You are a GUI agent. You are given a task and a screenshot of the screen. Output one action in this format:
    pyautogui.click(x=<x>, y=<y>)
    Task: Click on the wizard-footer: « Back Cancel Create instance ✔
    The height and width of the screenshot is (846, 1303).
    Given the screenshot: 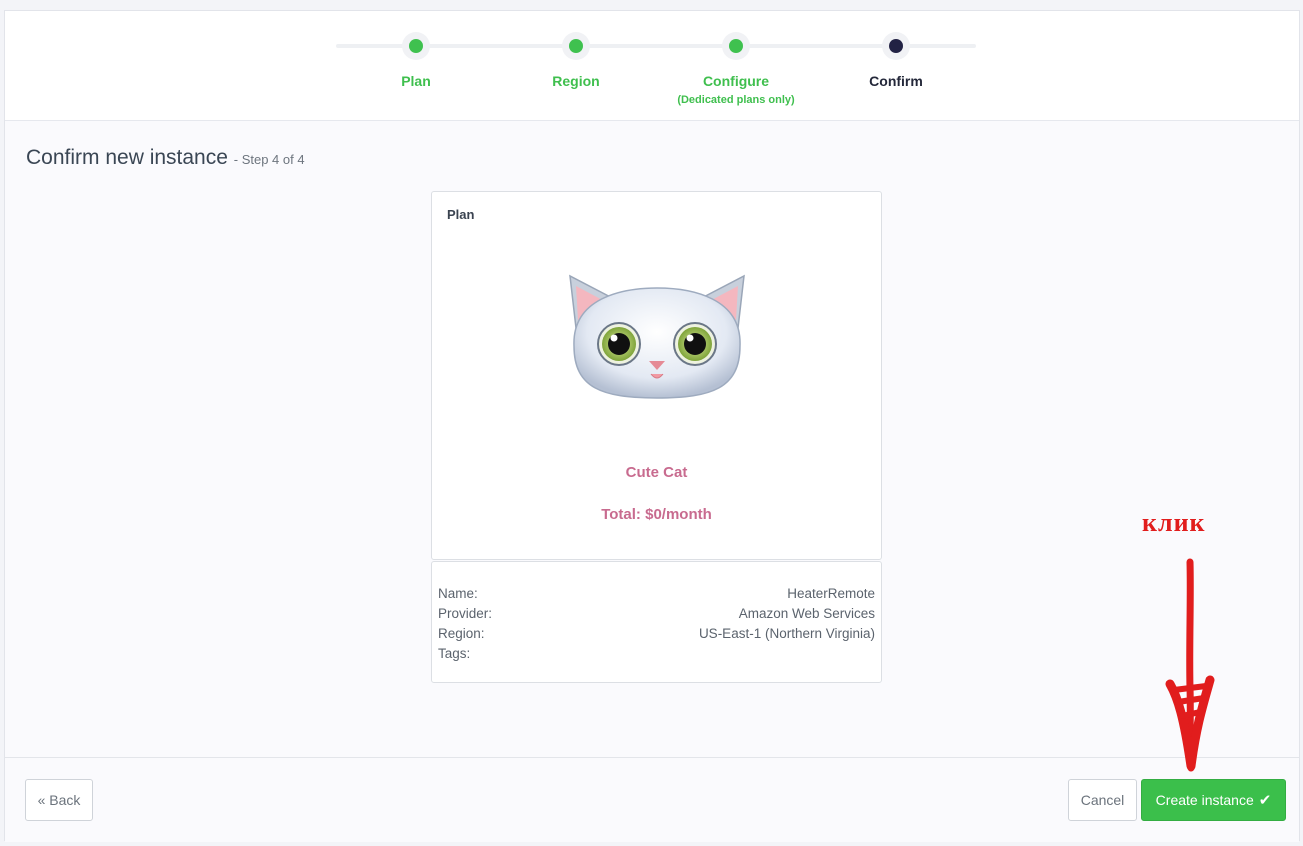 What is the action you would take?
    pyautogui.click(x=652, y=799)
    